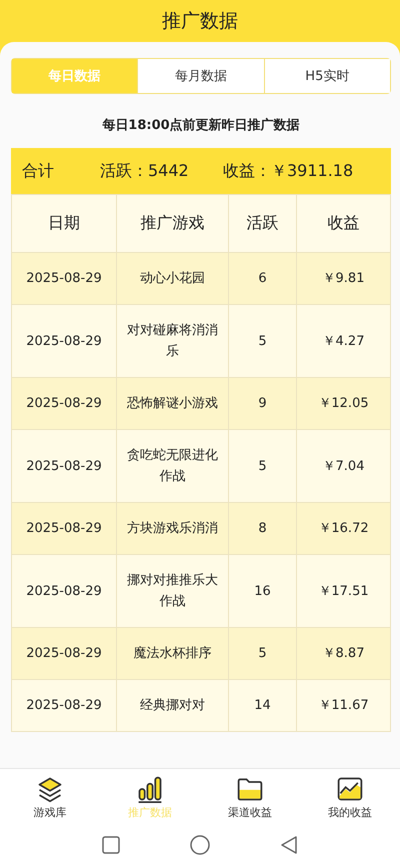 This screenshot has height=863, width=400. Describe the element at coordinates (262, 706) in the screenshot. I see `table-cell: 14` at that location.